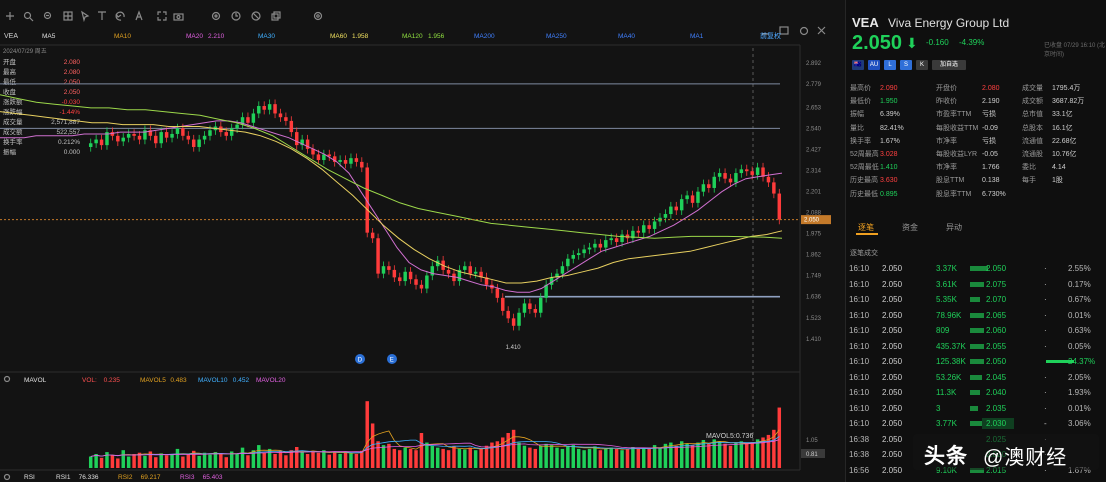 This screenshot has height=482, width=1106. What do you see at coordinates (436, 36) in the screenshot?
I see `ma-legend-value: 1.956` at bounding box center [436, 36].